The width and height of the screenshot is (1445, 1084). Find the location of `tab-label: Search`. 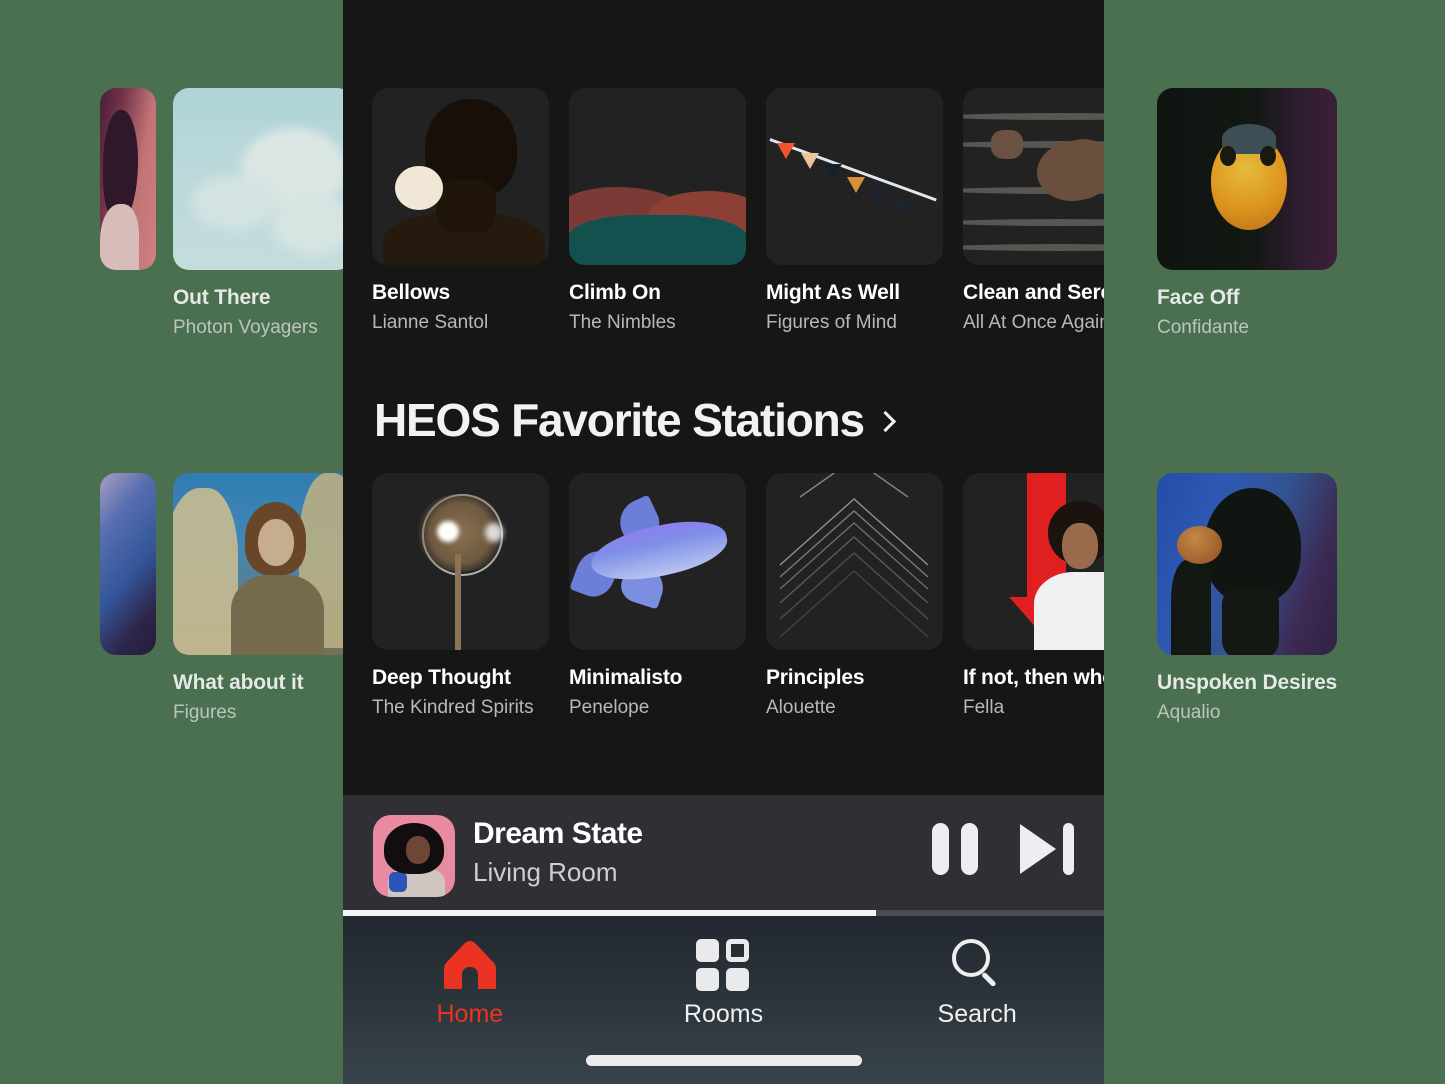

tab-label: Search is located at coordinates (977, 1014).